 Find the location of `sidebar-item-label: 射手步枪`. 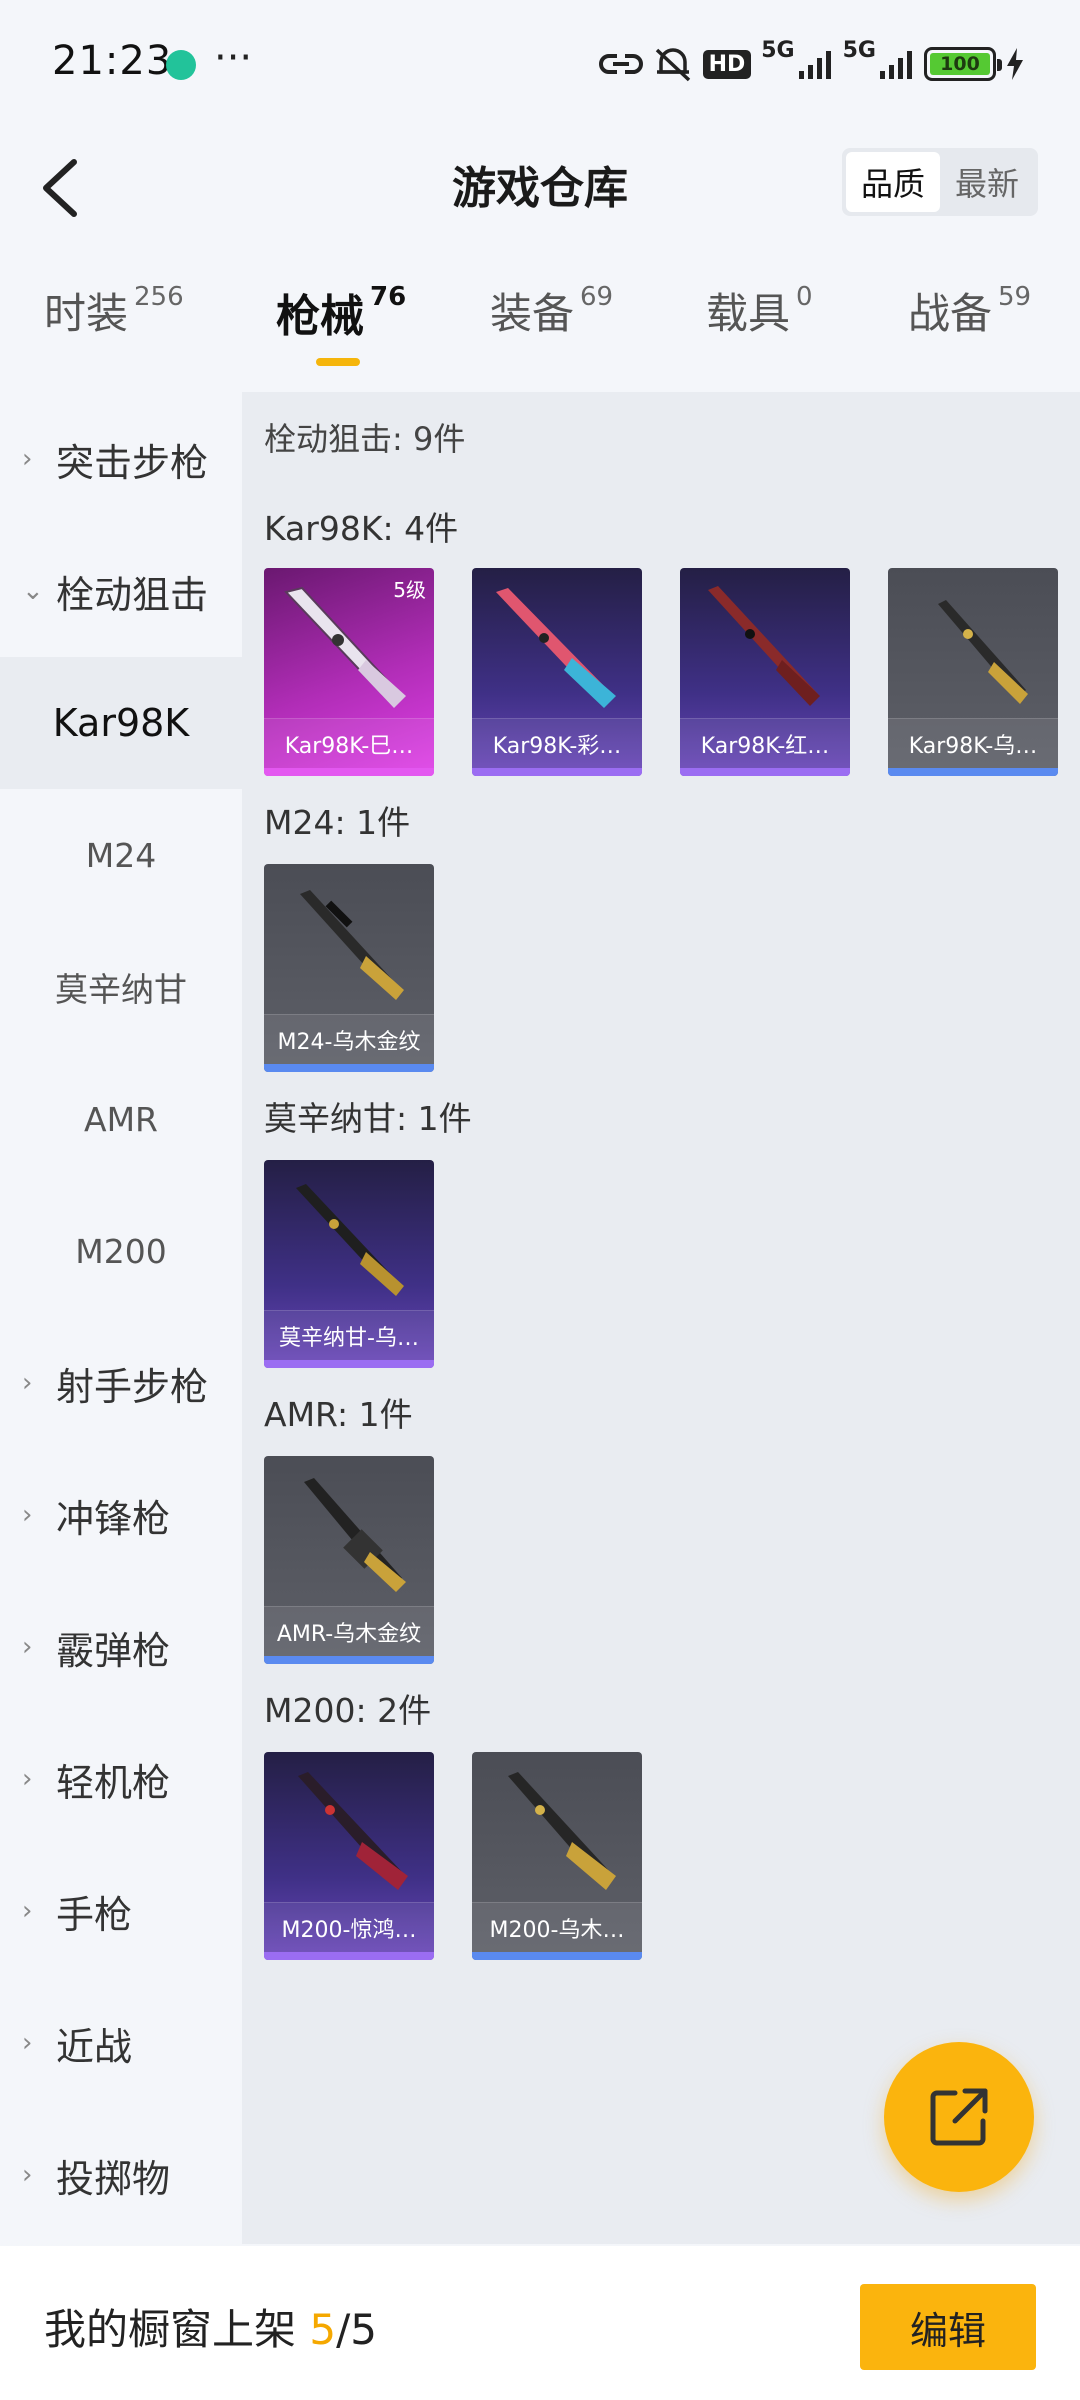

sidebar-item-label: 射手步枪 is located at coordinates (132, 1386).